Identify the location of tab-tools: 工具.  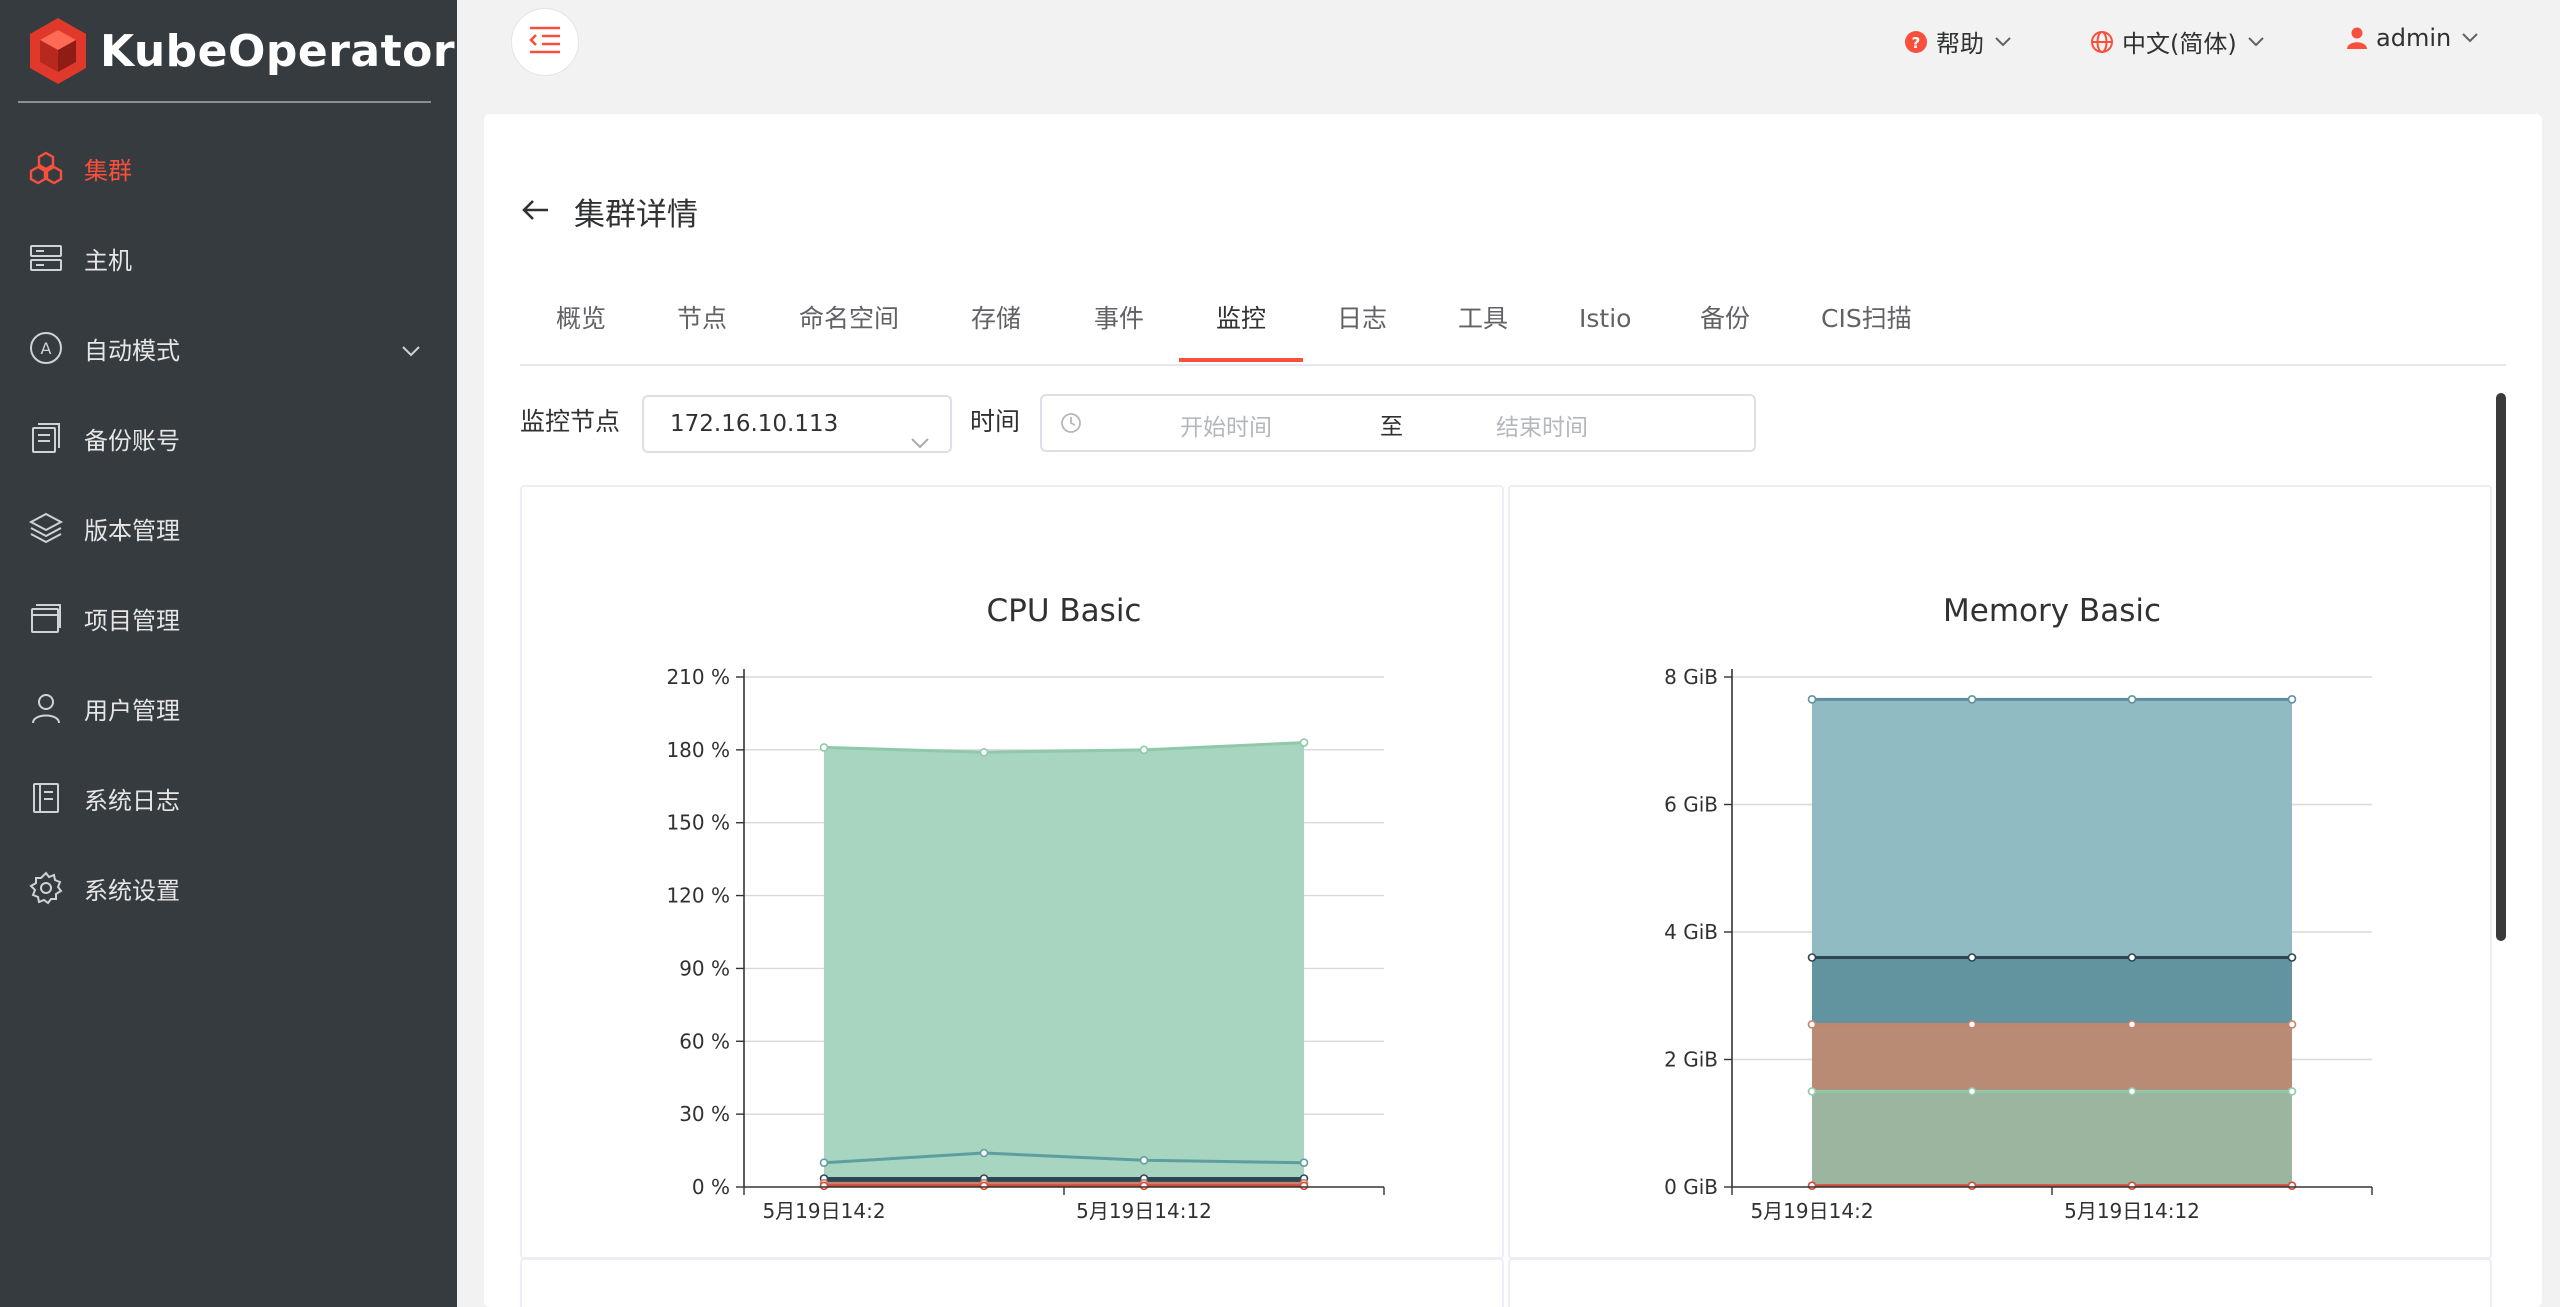
(1483, 325).